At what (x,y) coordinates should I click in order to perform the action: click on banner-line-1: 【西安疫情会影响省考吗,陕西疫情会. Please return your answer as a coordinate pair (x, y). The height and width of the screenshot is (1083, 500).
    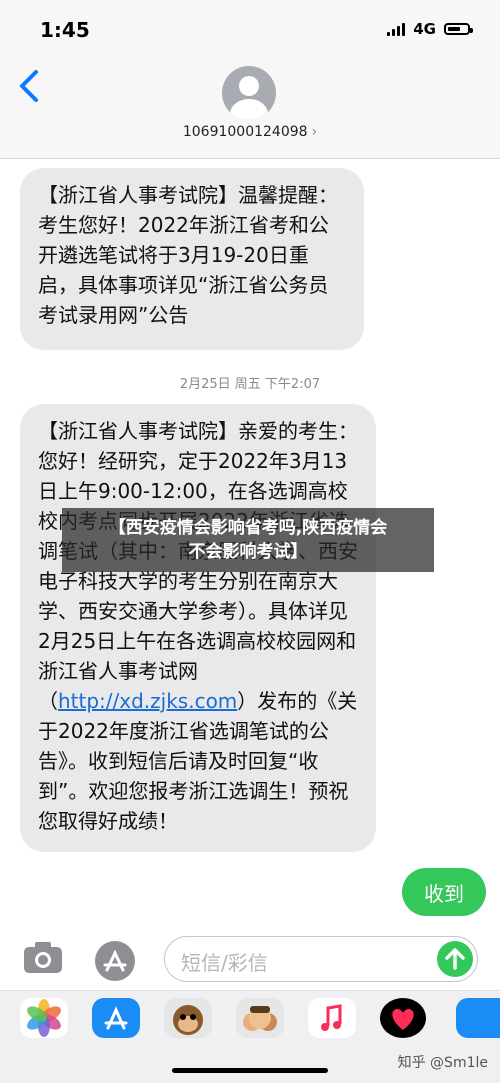
    Looking at the image, I should click on (248, 528).